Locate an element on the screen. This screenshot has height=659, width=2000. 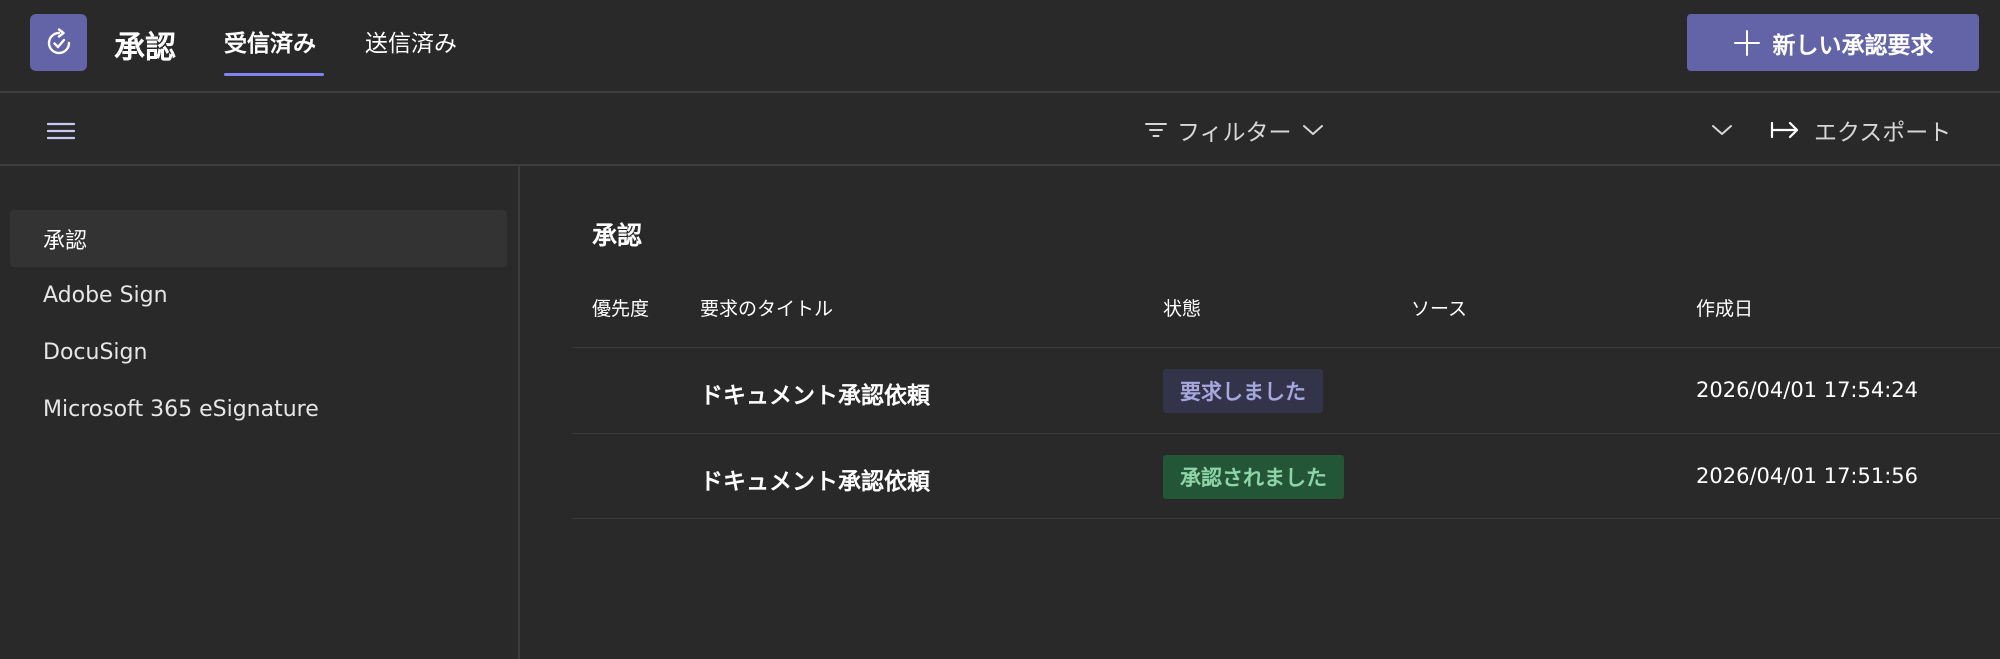
app-icon is located at coordinates (58, 42).